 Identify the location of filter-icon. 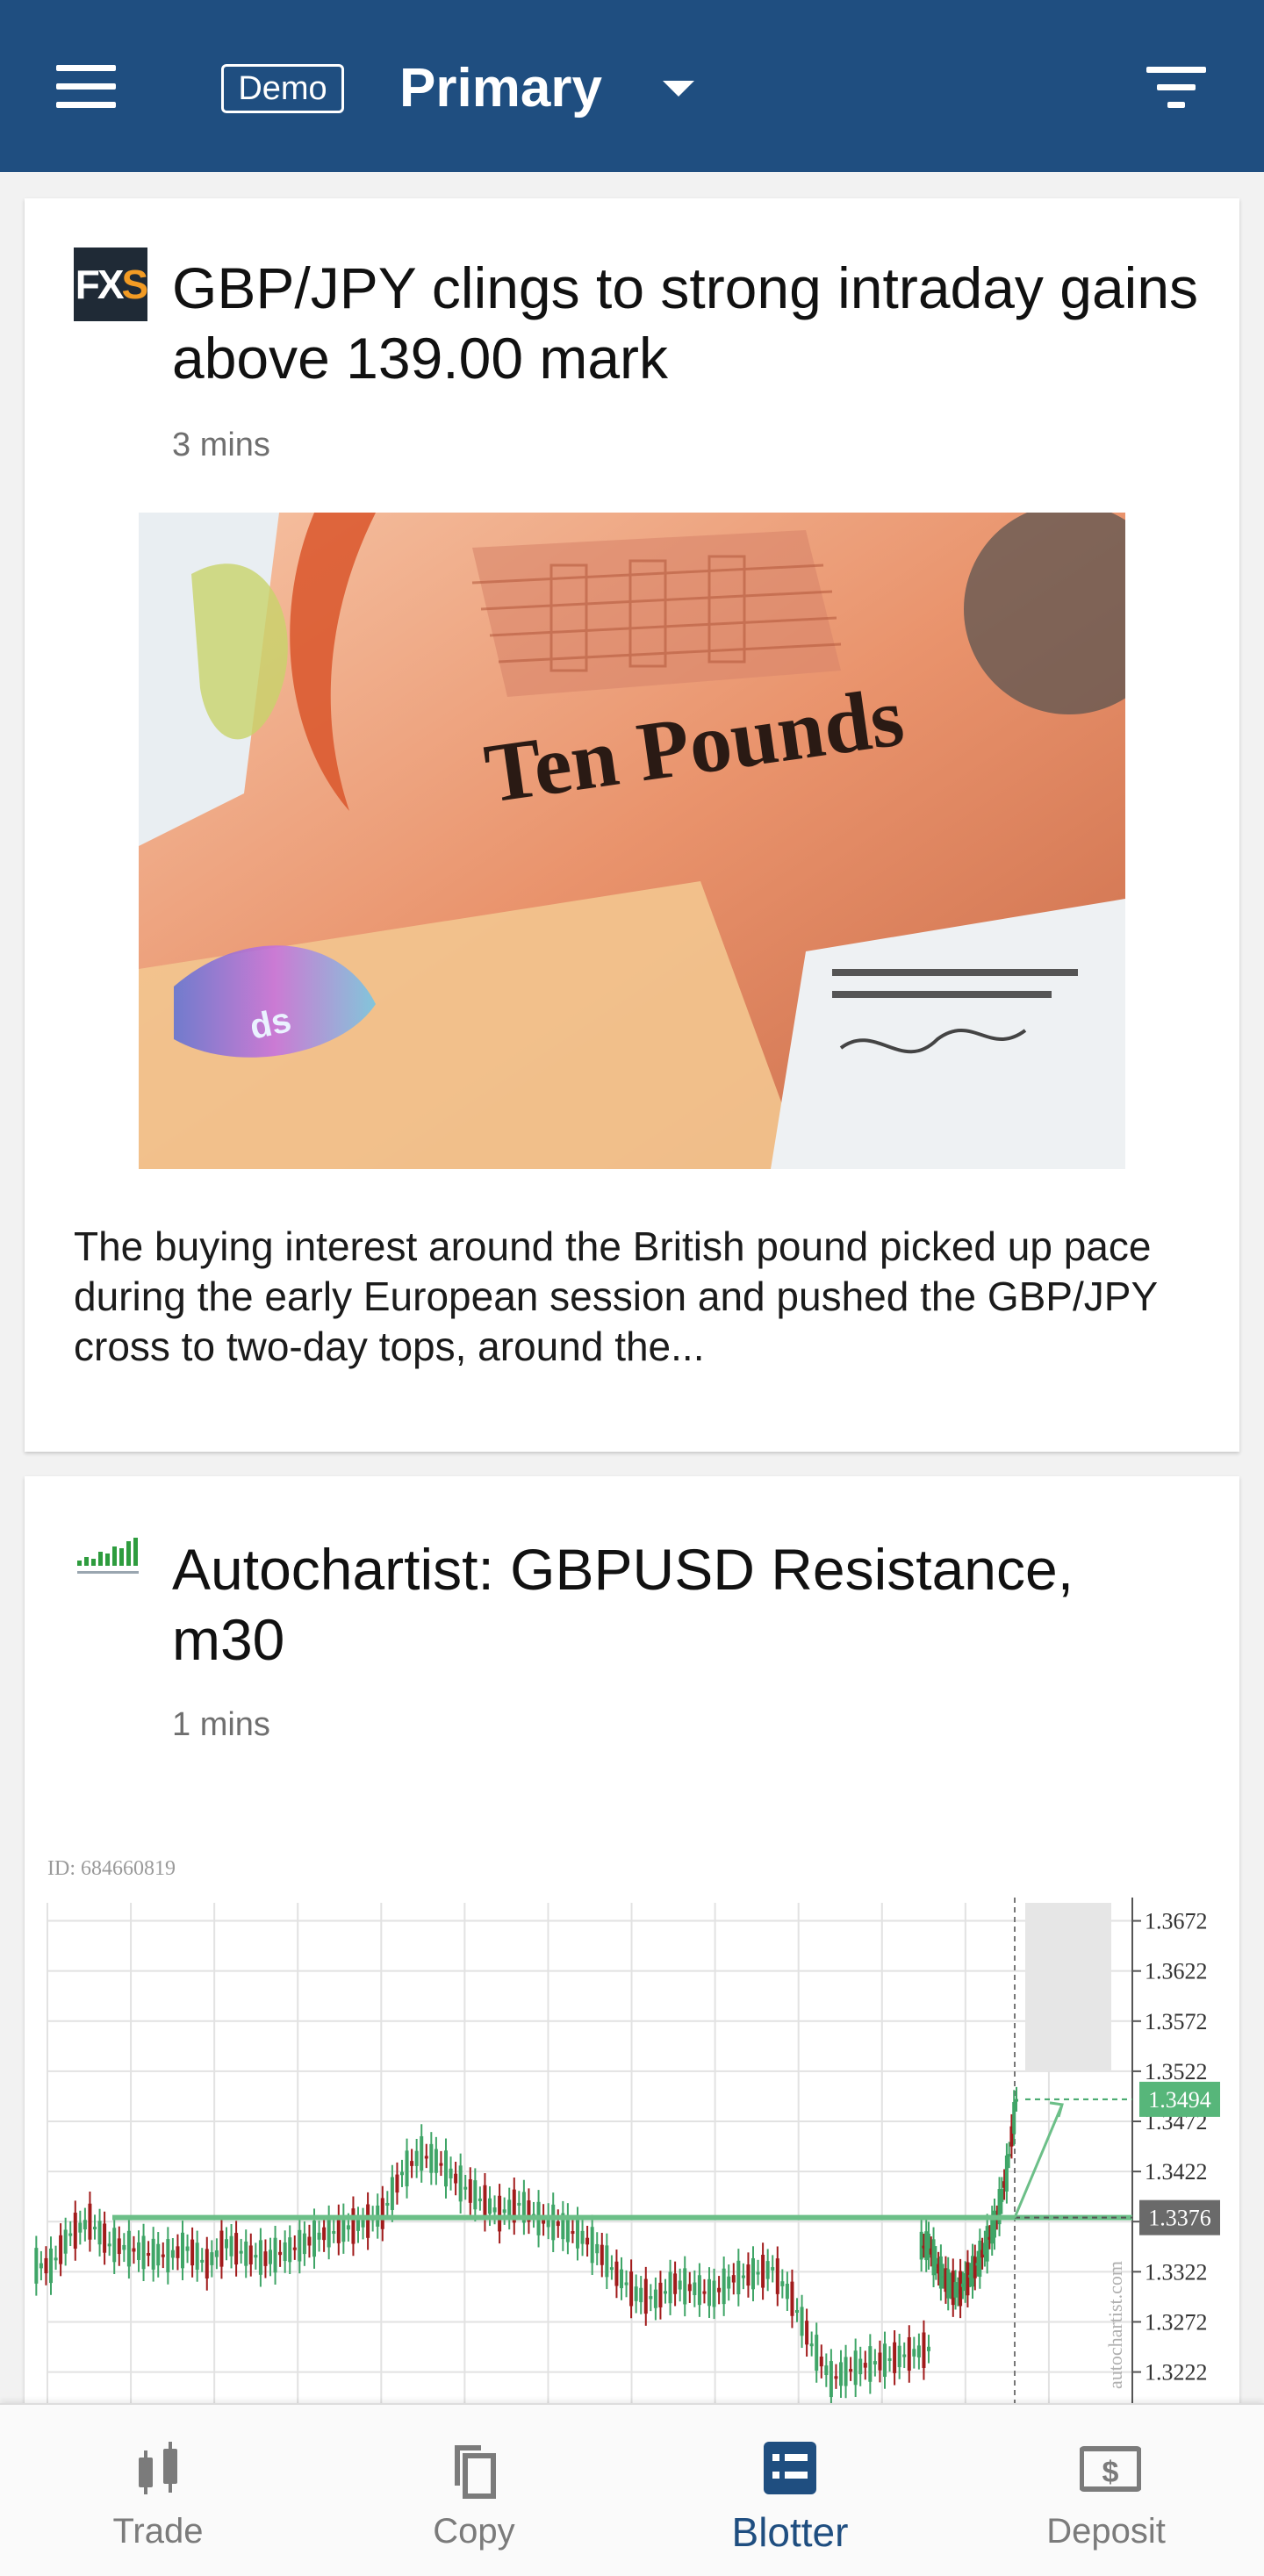
(1176, 88).